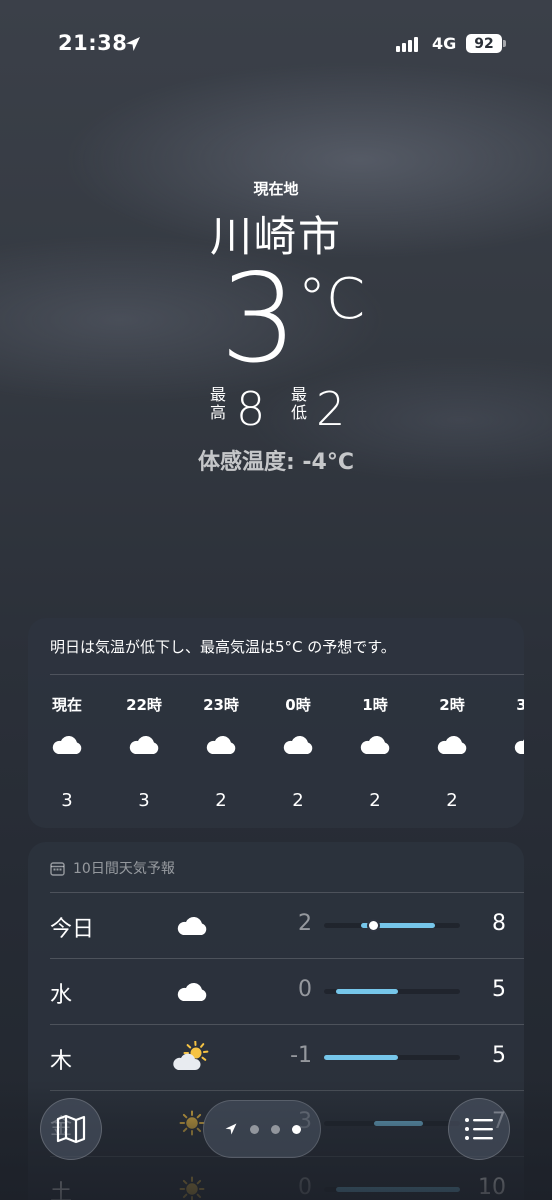 The height and width of the screenshot is (1200, 552). What do you see at coordinates (504, 43) in the screenshot?
I see `battery-tip` at bounding box center [504, 43].